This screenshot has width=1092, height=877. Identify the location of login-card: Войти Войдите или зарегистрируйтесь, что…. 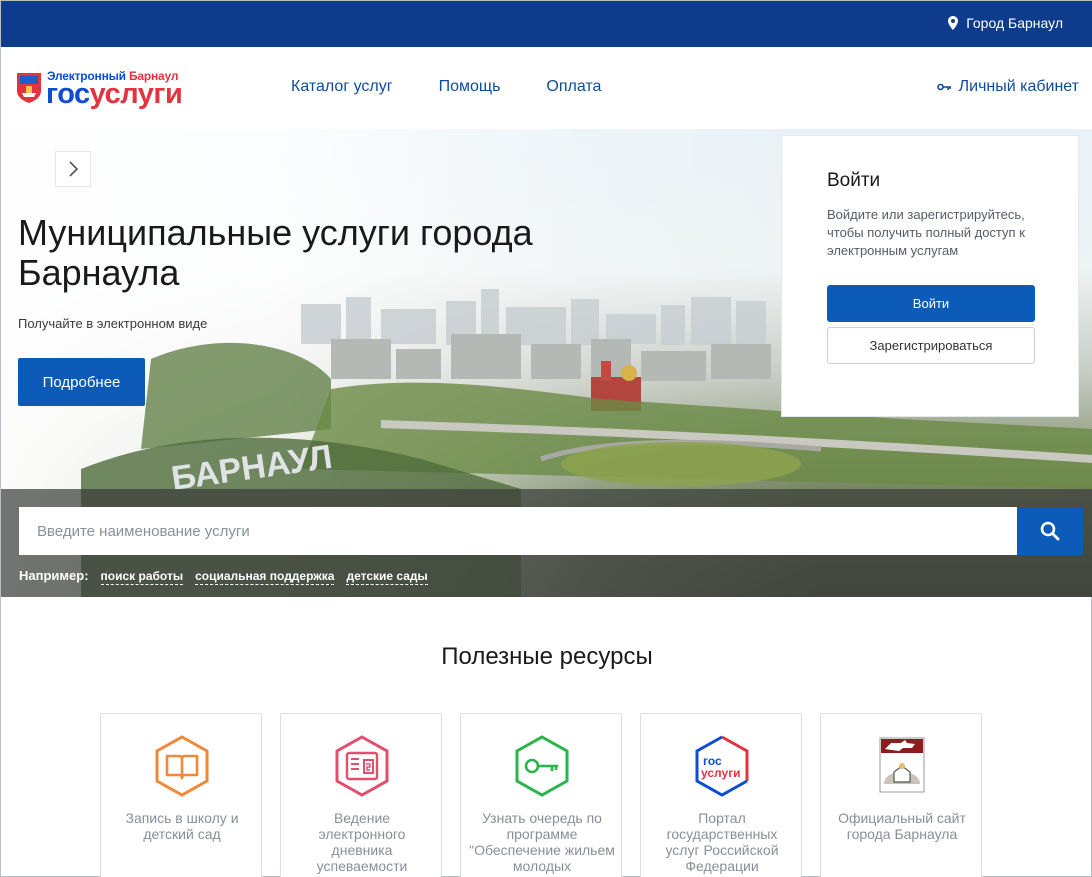
(930, 276).